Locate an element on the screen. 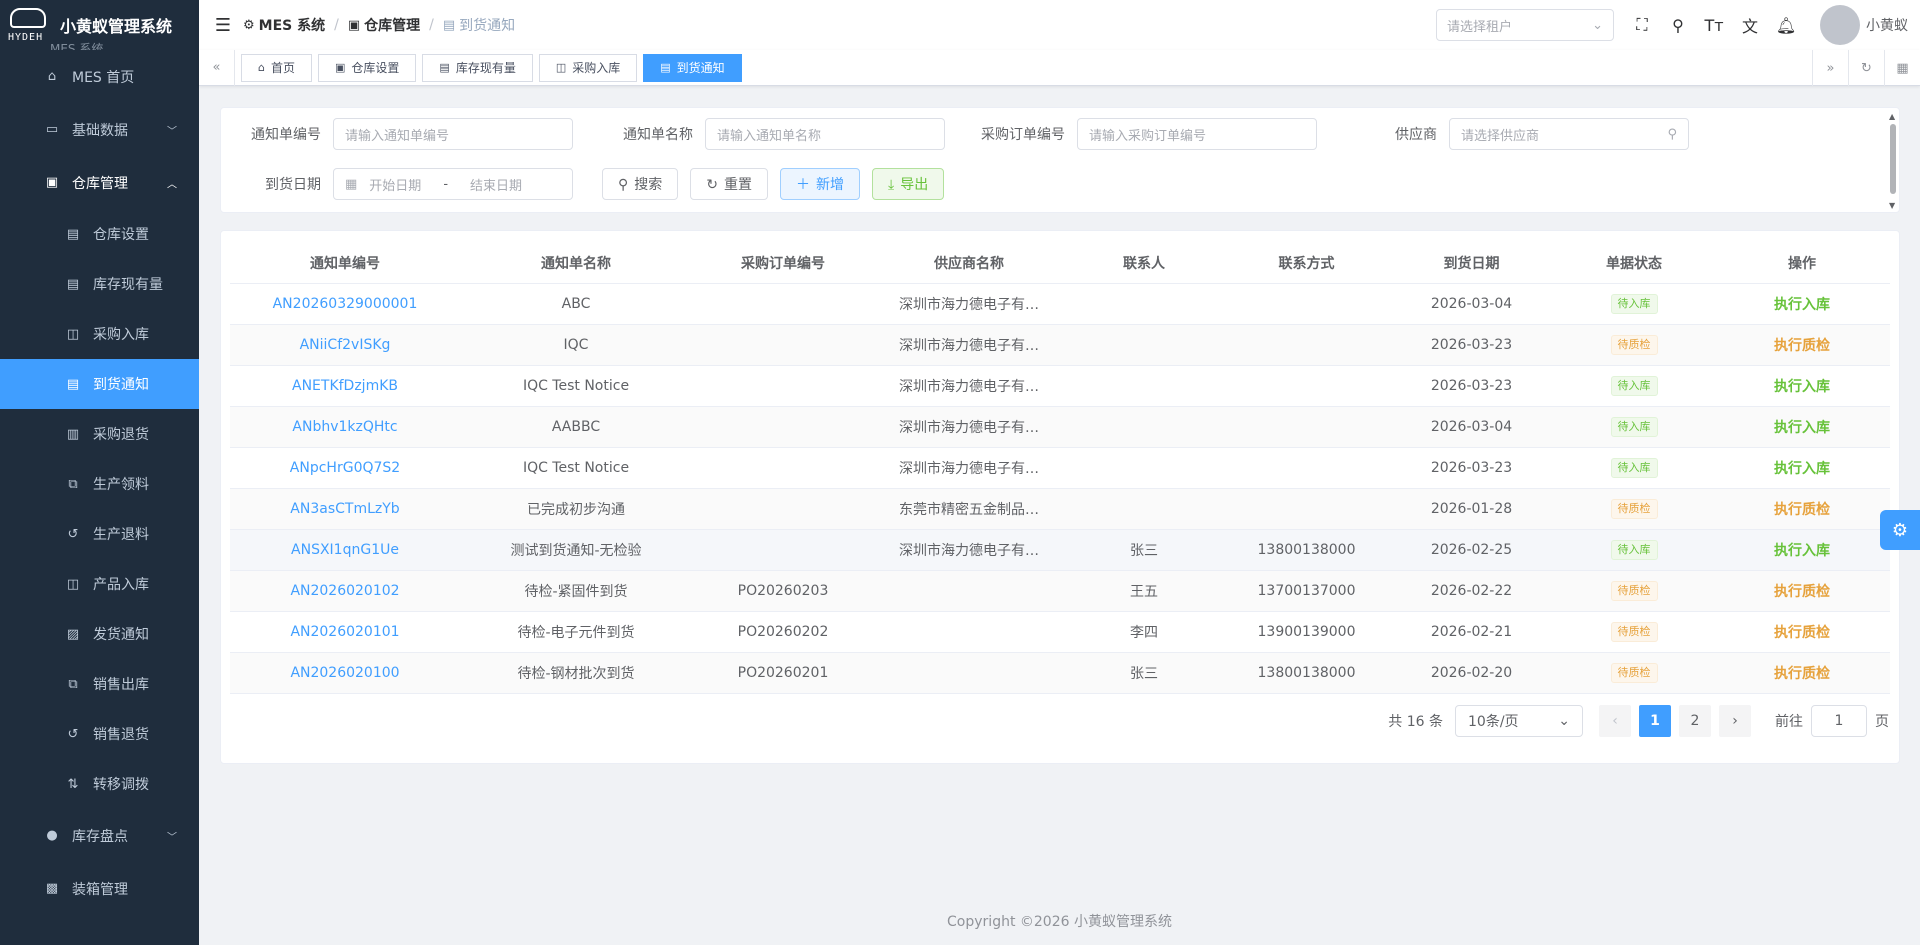 The image size is (1920, 945). sidebar-item-4: ▤ 库存现有量 is located at coordinates (99, 284).